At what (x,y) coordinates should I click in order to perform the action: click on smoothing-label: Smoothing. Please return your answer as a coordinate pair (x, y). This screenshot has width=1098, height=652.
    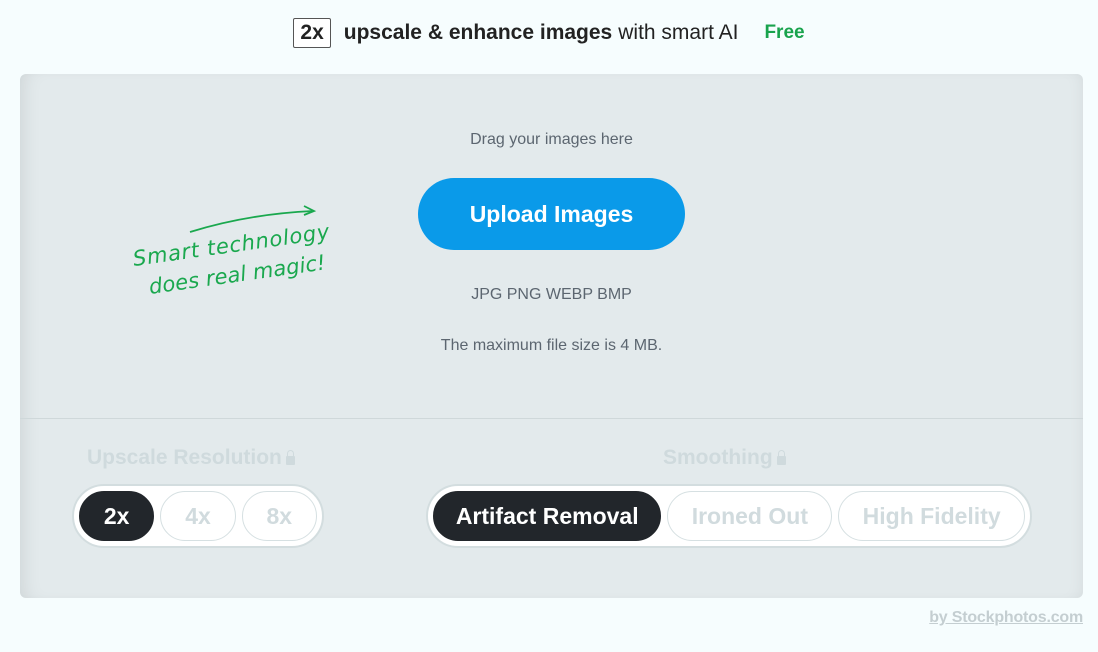
    Looking at the image, I should click on (724, 458).